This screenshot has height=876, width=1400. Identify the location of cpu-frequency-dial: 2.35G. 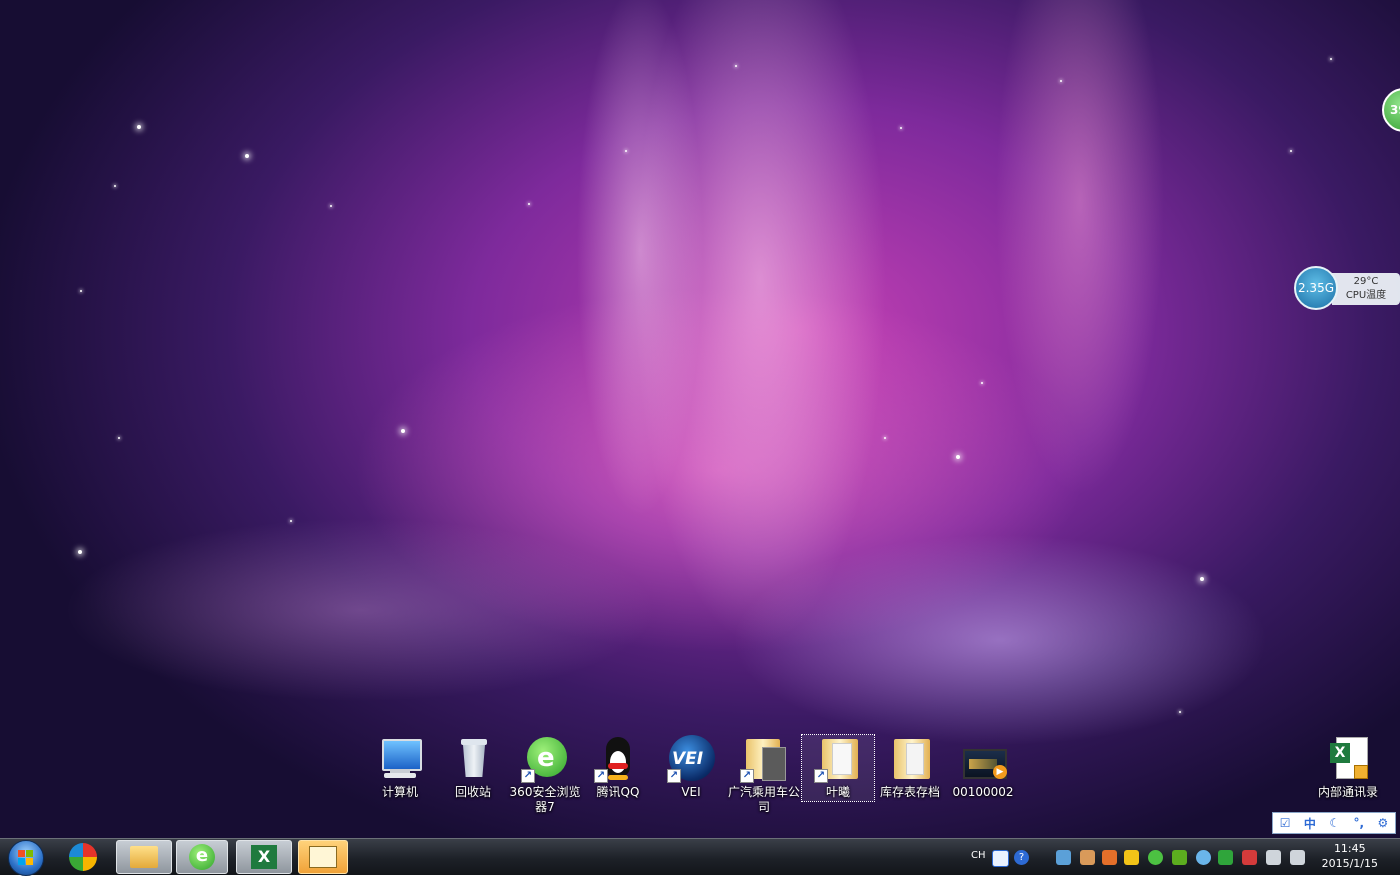
(1316, 288).